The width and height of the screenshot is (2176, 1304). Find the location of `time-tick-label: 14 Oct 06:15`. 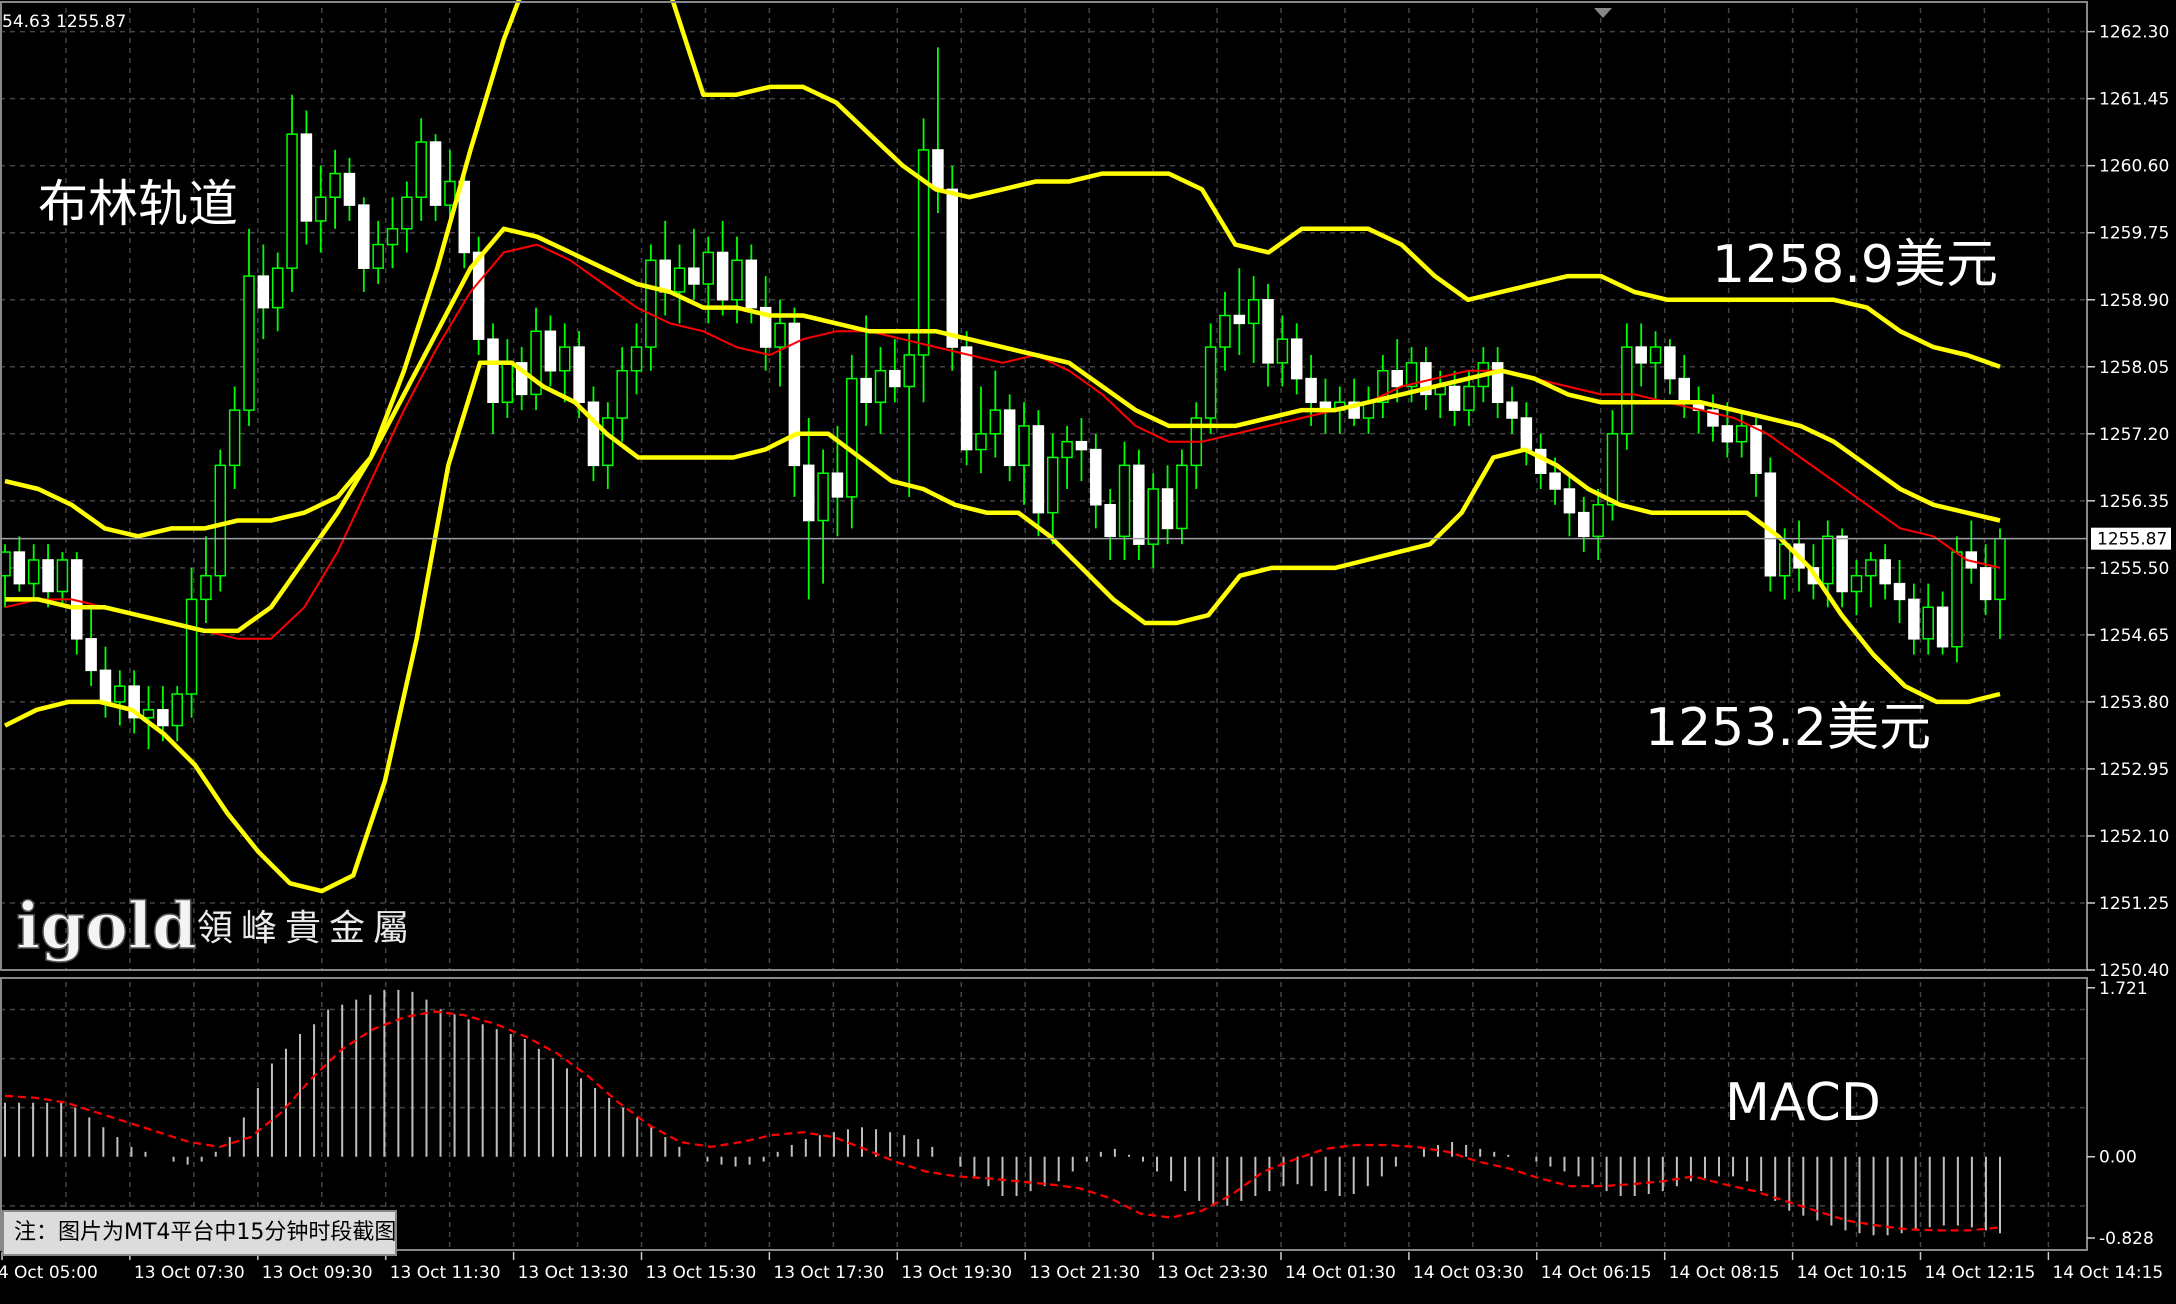

time-tick-label: 14 Oct 06:15 is located at coordinates (1596, 1273).